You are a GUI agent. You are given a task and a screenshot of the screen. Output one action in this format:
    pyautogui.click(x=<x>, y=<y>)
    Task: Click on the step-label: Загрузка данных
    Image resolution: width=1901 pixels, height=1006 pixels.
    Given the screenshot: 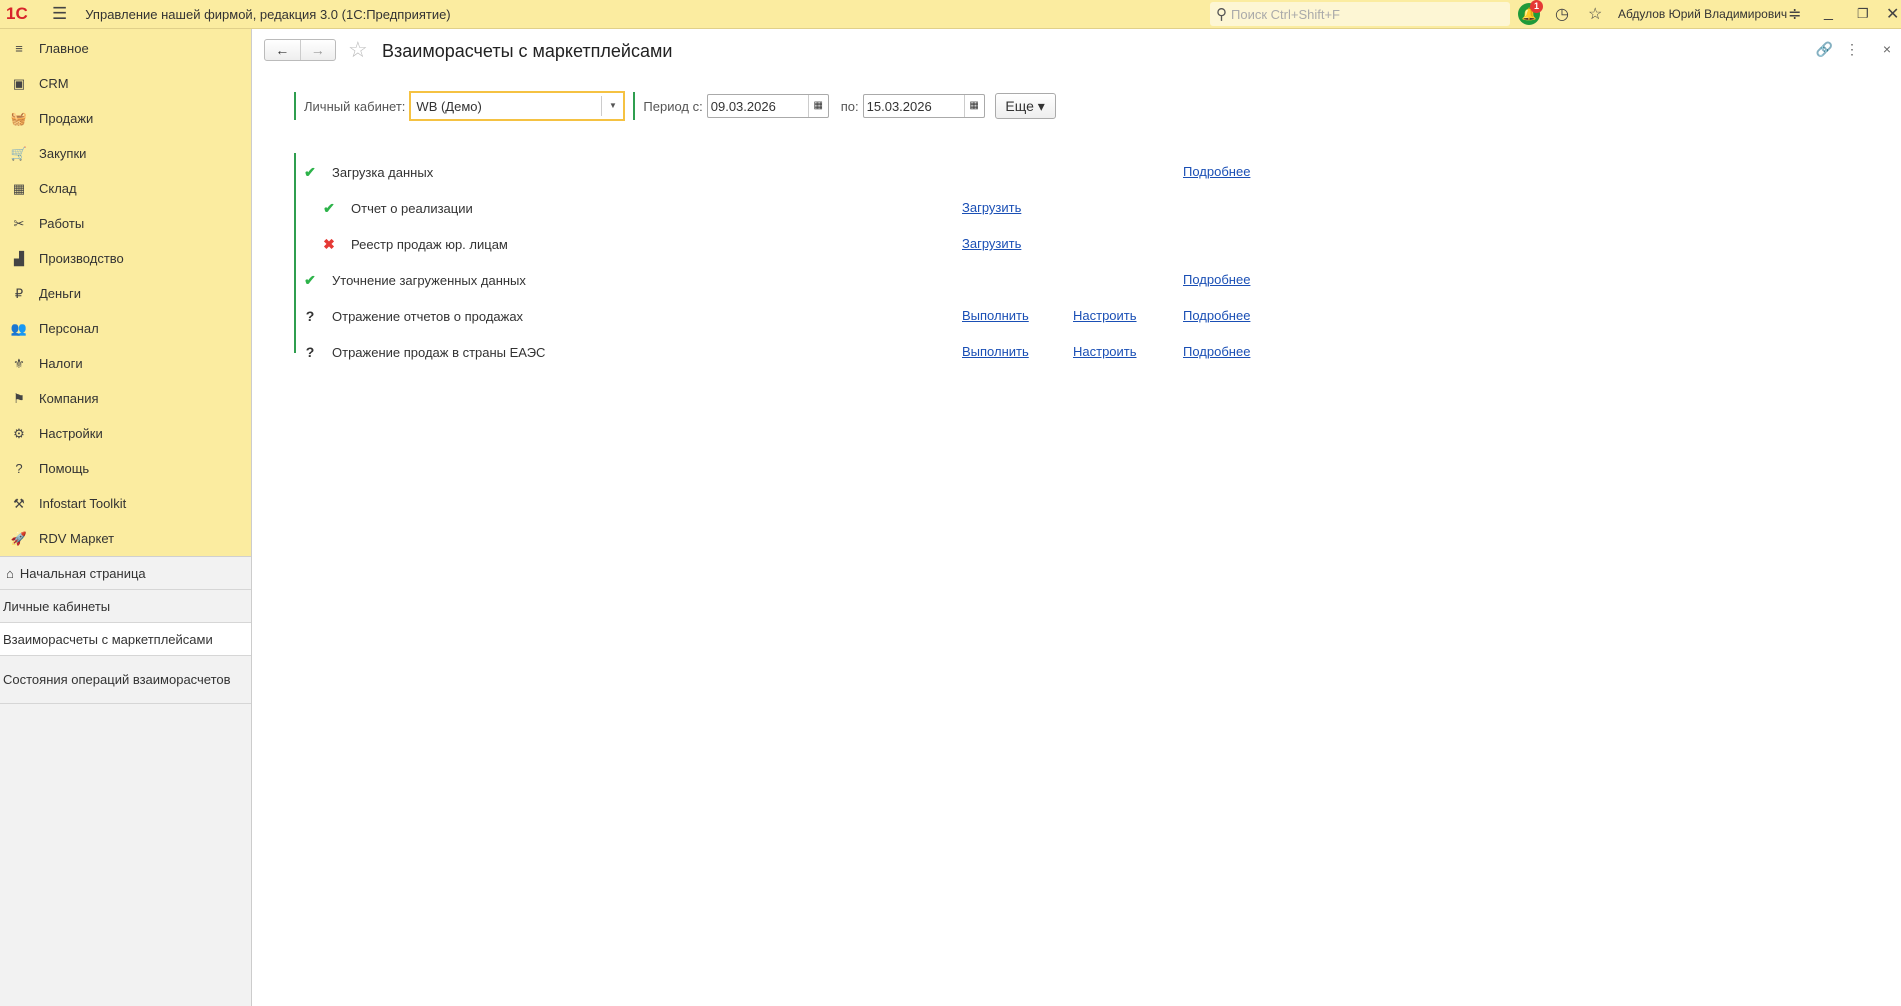 What is the action you would take?
    pyautogui.click(x=383, y=172)
    